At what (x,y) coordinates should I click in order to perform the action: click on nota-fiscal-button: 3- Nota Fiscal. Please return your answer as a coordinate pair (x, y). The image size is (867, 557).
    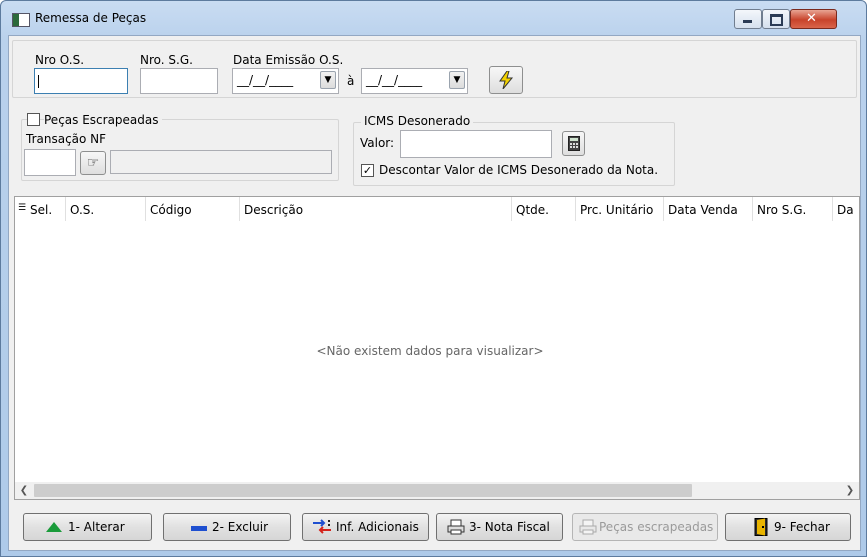
    Looking at the image, I should click on (499, 527).